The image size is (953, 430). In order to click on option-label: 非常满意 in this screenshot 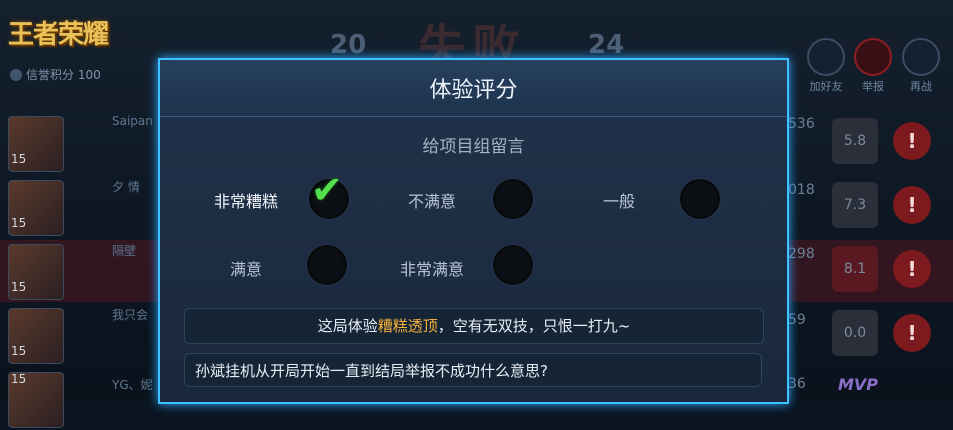, I will do `click(432, 269)`.